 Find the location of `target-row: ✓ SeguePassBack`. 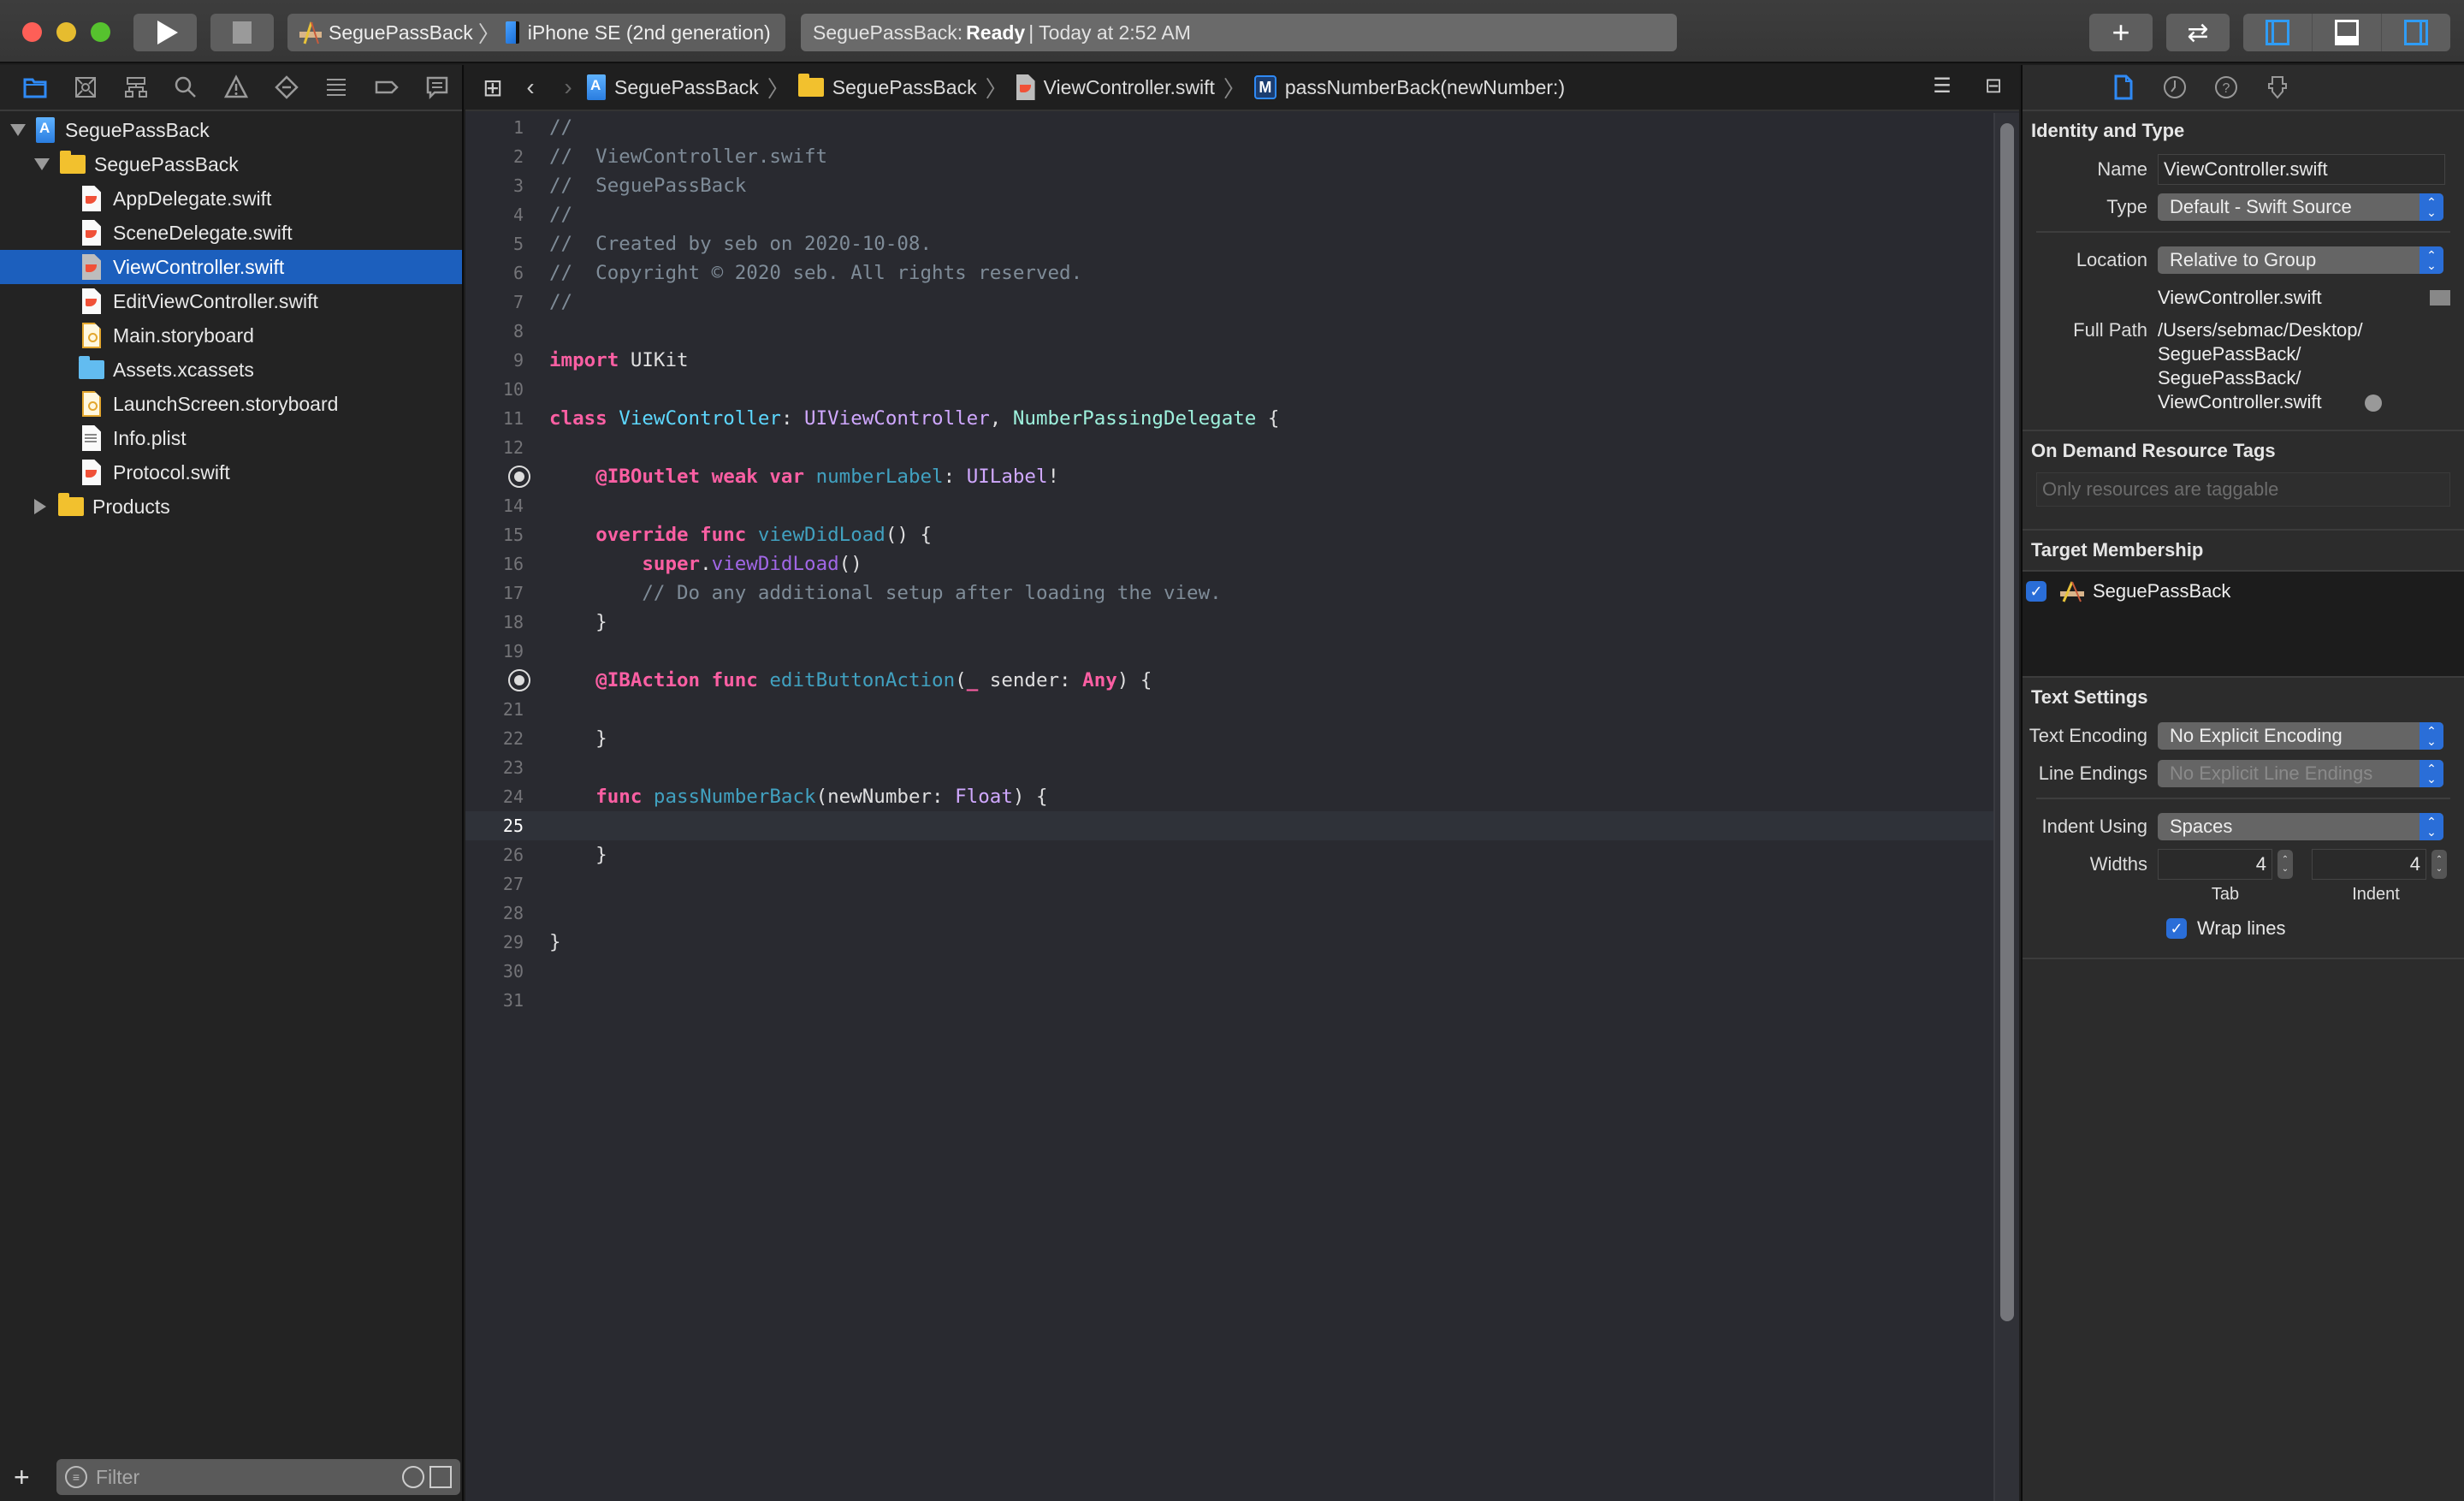

target-row: ✓ SeguePassBack is located at coordinates (2243, 592).